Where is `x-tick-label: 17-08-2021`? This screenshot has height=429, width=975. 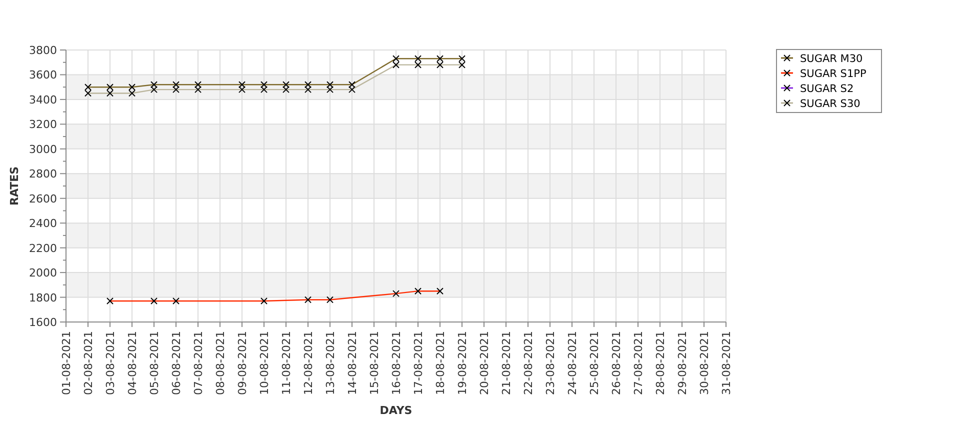
x-tick-label: 17-08-2021 is located at coordinates (418, 363).